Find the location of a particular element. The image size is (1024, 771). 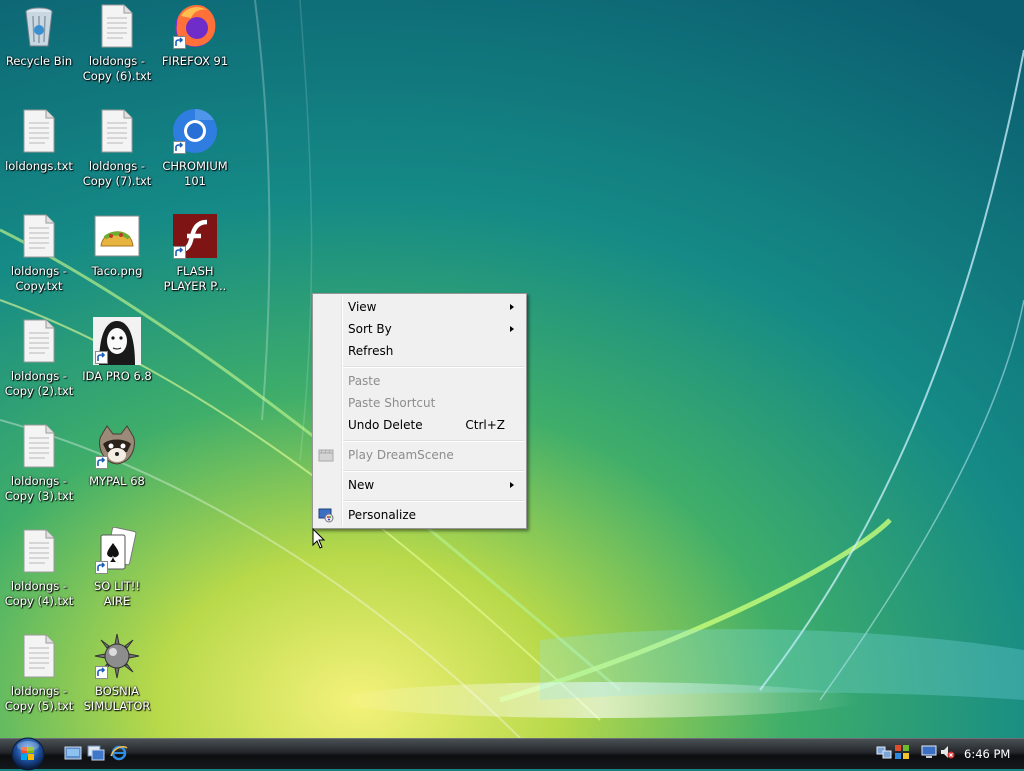

desktop-icon-loldongs-copy-5-txt: loldongs - Copy (5).txt is located at coordinates (39, 678).